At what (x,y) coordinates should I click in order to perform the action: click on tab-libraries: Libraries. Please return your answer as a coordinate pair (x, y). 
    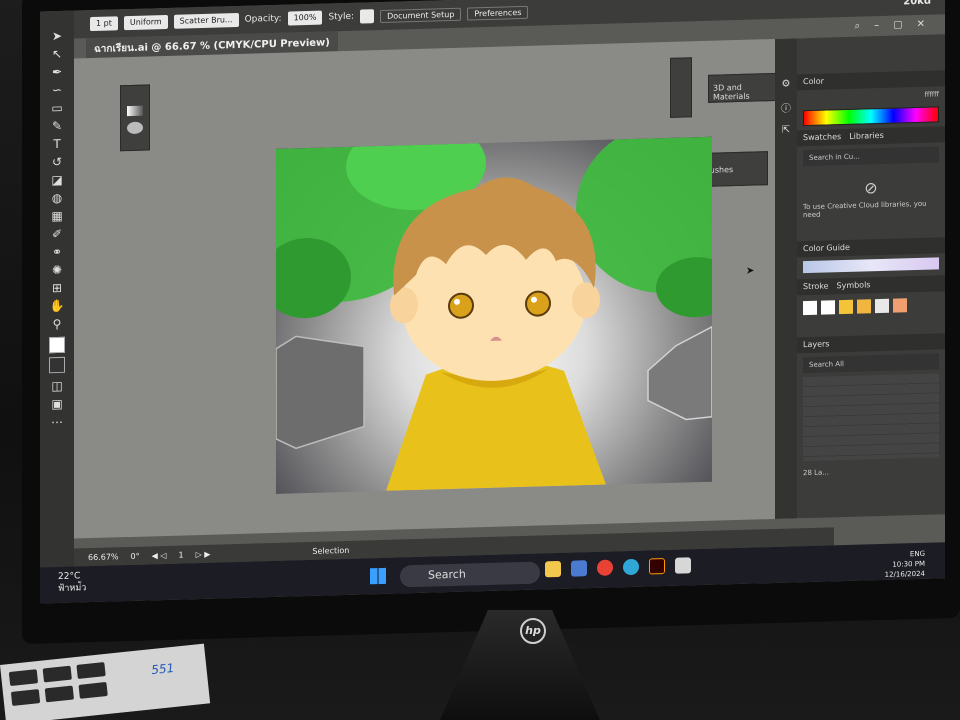
    Looking at the image, I should click on (866, 136).